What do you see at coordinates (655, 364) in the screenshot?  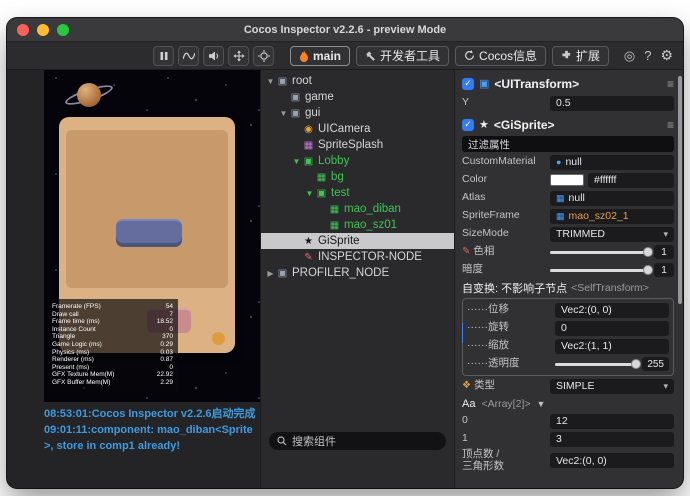 I see `slider-value: 255` at bounding box center [655, 364].